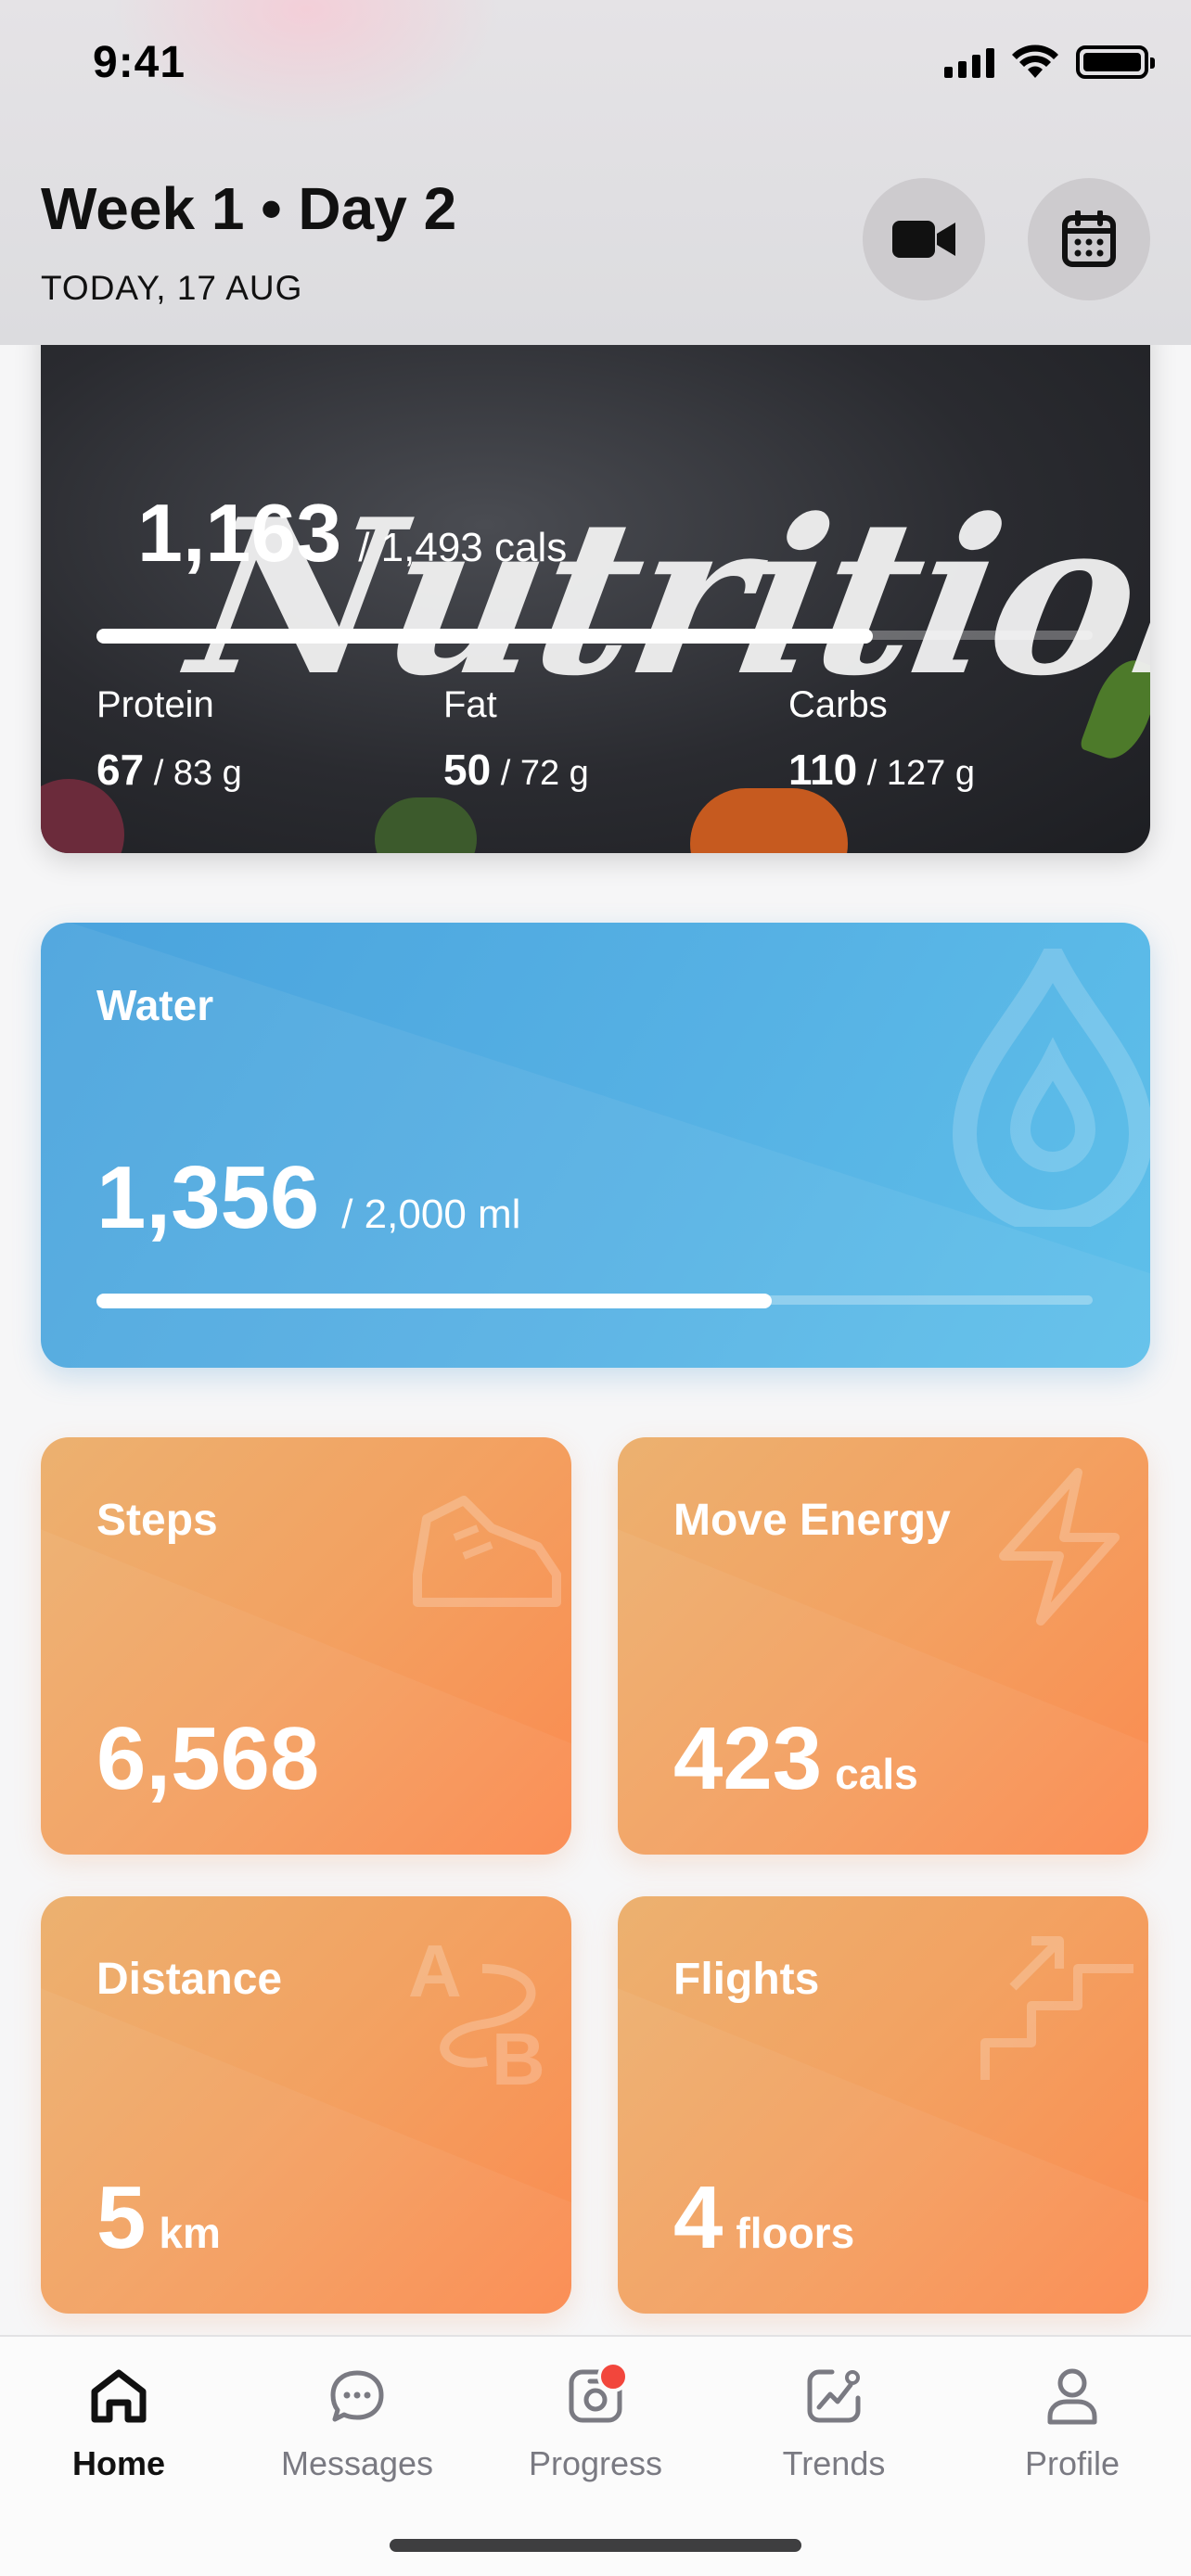 The image size is (1191, 2576). What do you see at coordinates (193, 773) in the screenshot?
I see `protein-goal: / 83 g` at bounding box center [193, 773].